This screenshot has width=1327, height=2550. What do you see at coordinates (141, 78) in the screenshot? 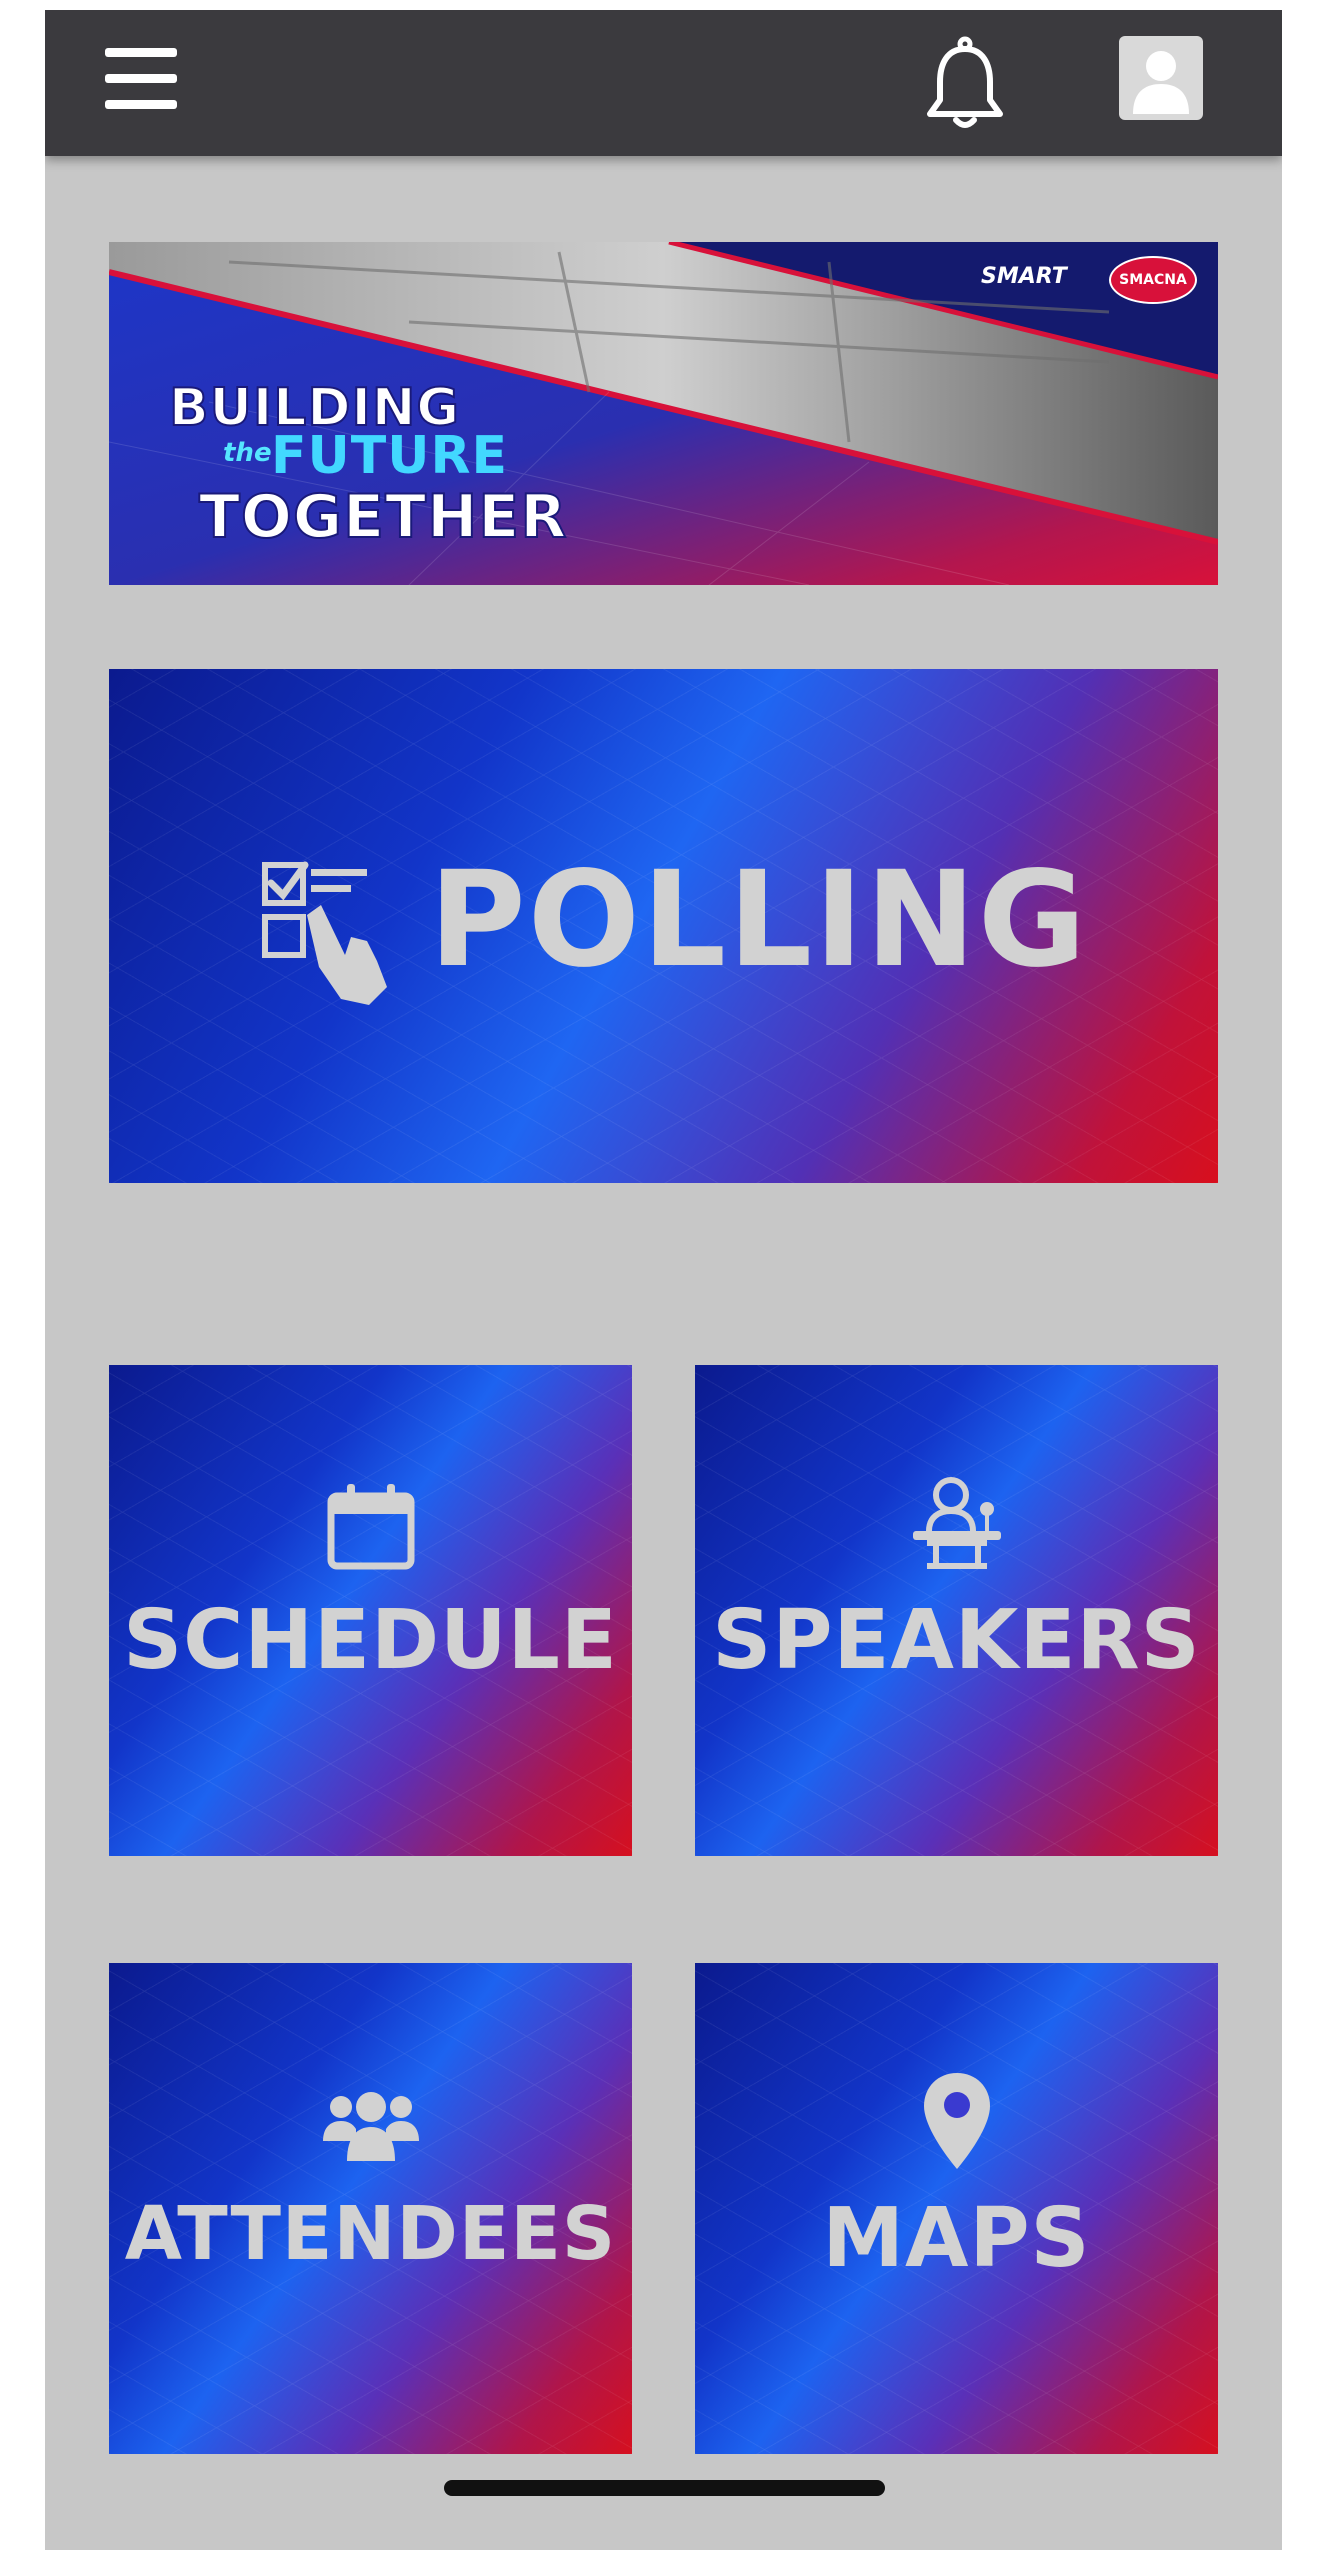
I see `hamburger-menu-icon` at bounding box center [141, 78].